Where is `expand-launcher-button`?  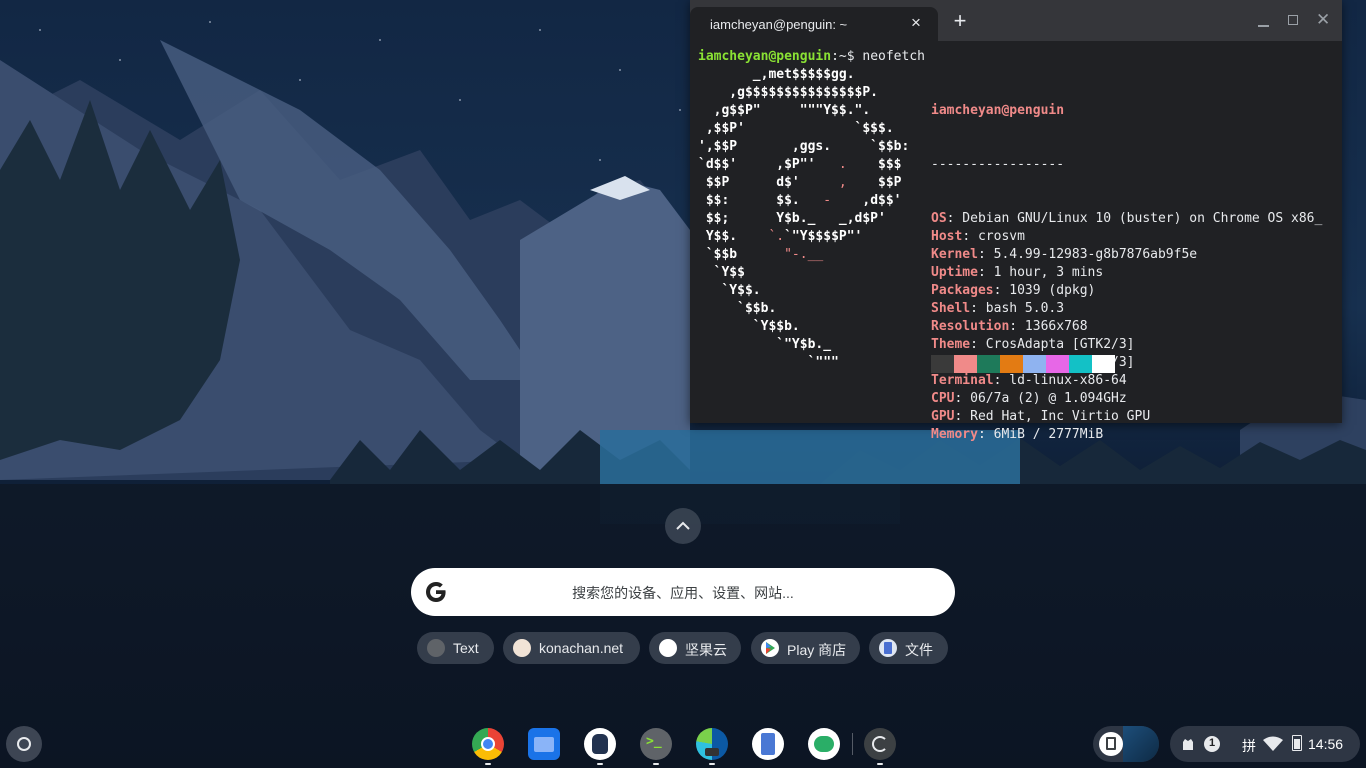 expand-launcher-button is located at coordinates (683, 526).